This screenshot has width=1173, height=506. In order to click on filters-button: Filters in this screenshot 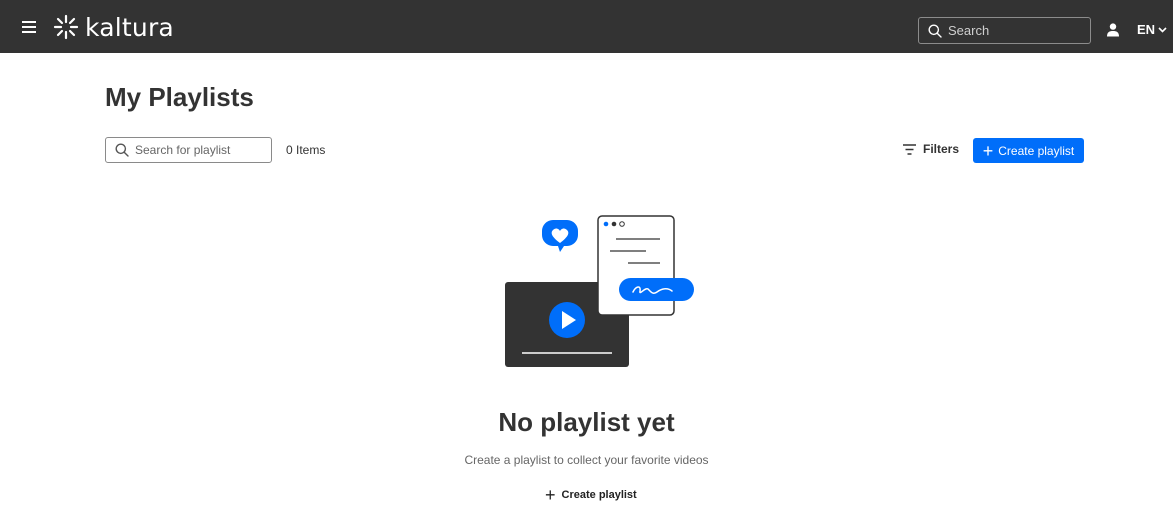, I will do `click(931, 149)`.